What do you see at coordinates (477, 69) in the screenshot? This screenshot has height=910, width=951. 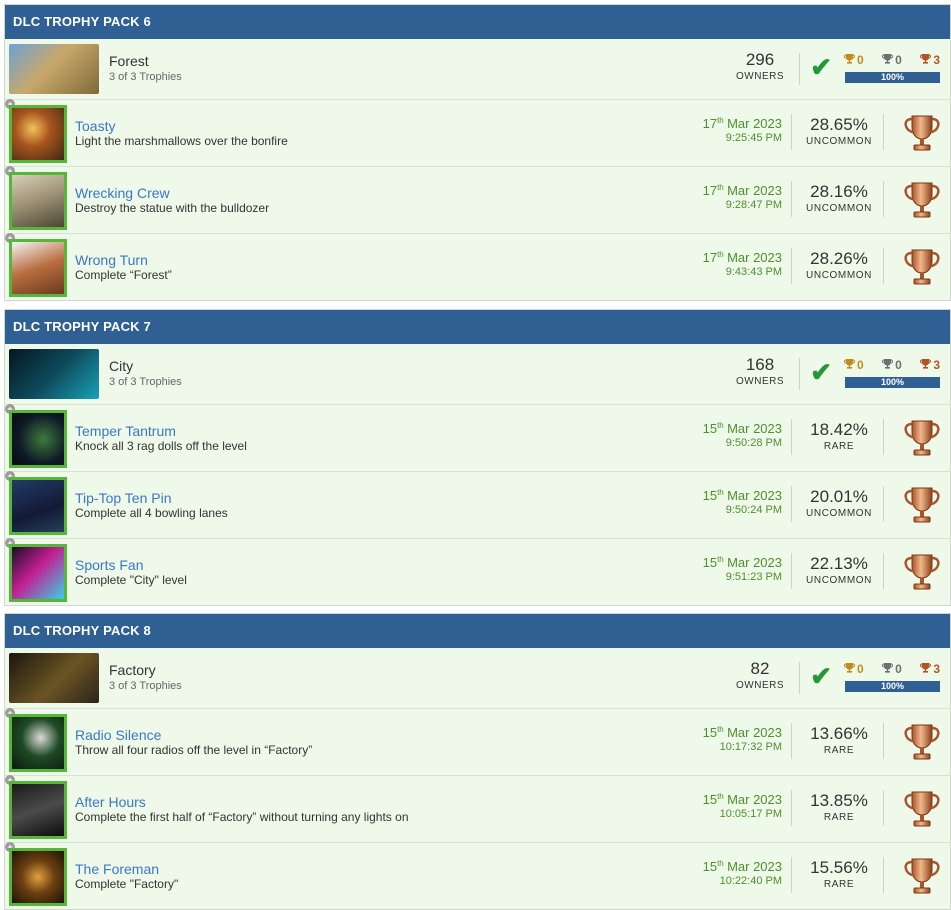 I see `game-summary-row: Forest 3 of 3 Trophies 296 OWNERS ✔ 0 0 3 100%` at bounding box center [477, 69].